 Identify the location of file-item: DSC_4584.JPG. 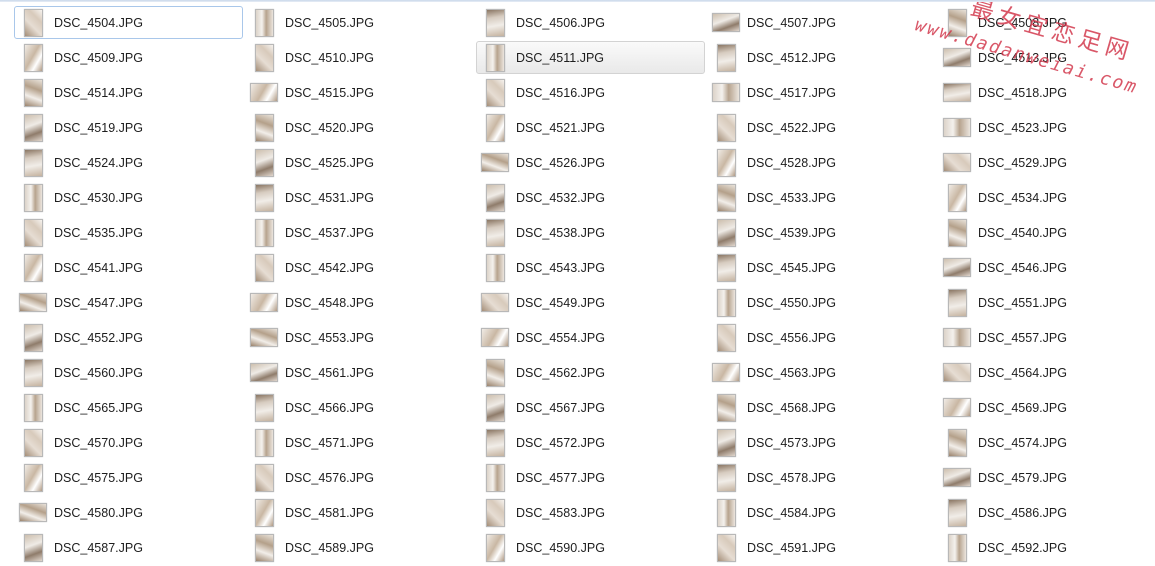
(821, 512).